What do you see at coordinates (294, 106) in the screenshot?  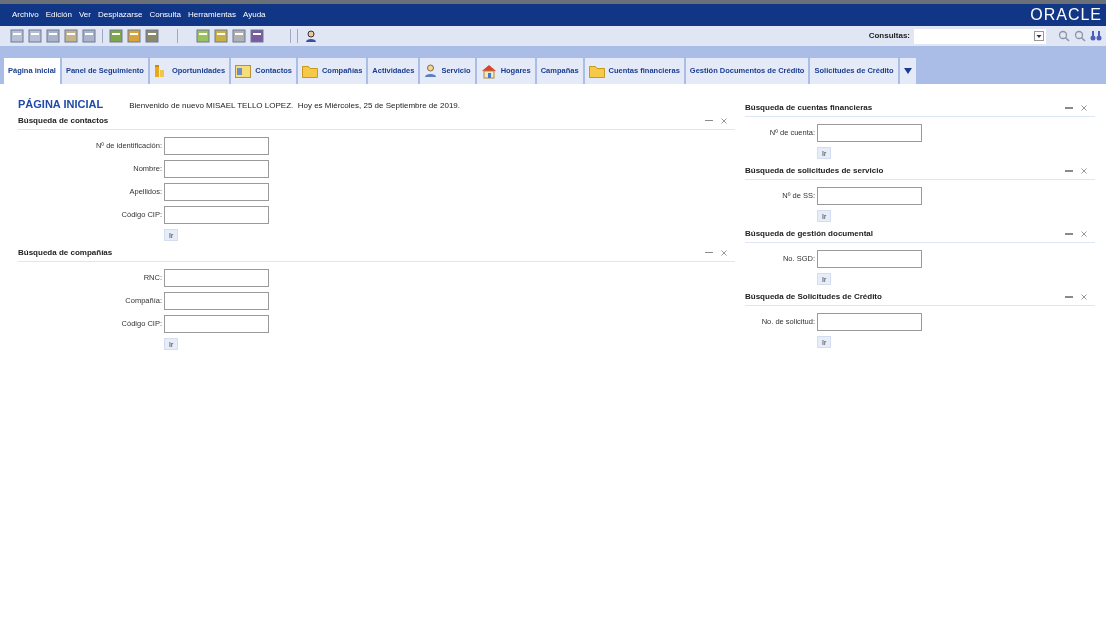 I see `welcome-message: Bienvenido de nuevo MISAEL TELLO LOPEZ. Hoy es Miércoles, 25 de Septiembre de 2019.` at bounding box center [294, 106].